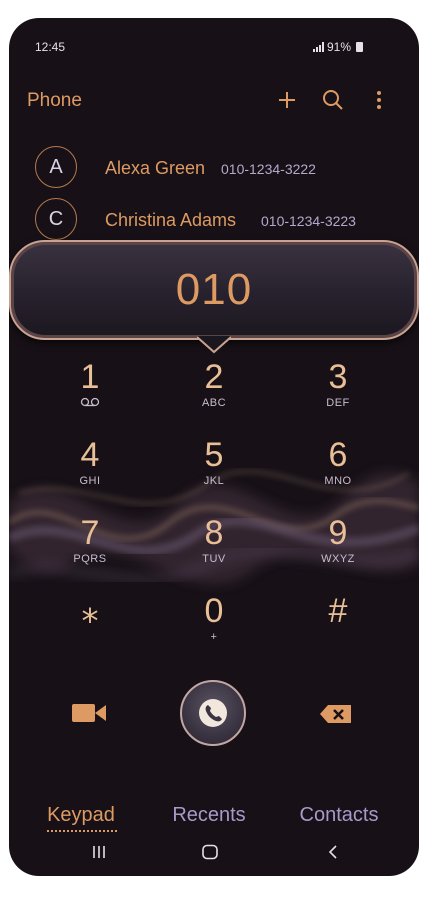  I want to click on status-time: 12:45, so click(50, 47).